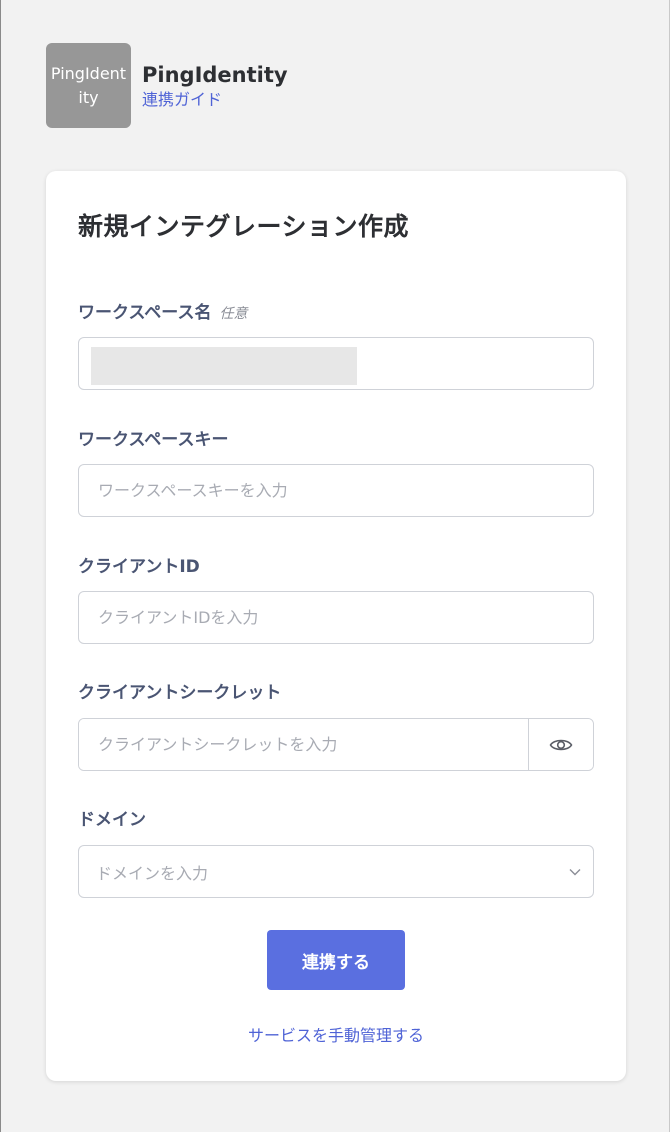 The image size is (670, 1132). Describe the element at coordinates (145, 313) in the screenshot. I see `workspace-name-label-text: ワークスペース名` at that location.